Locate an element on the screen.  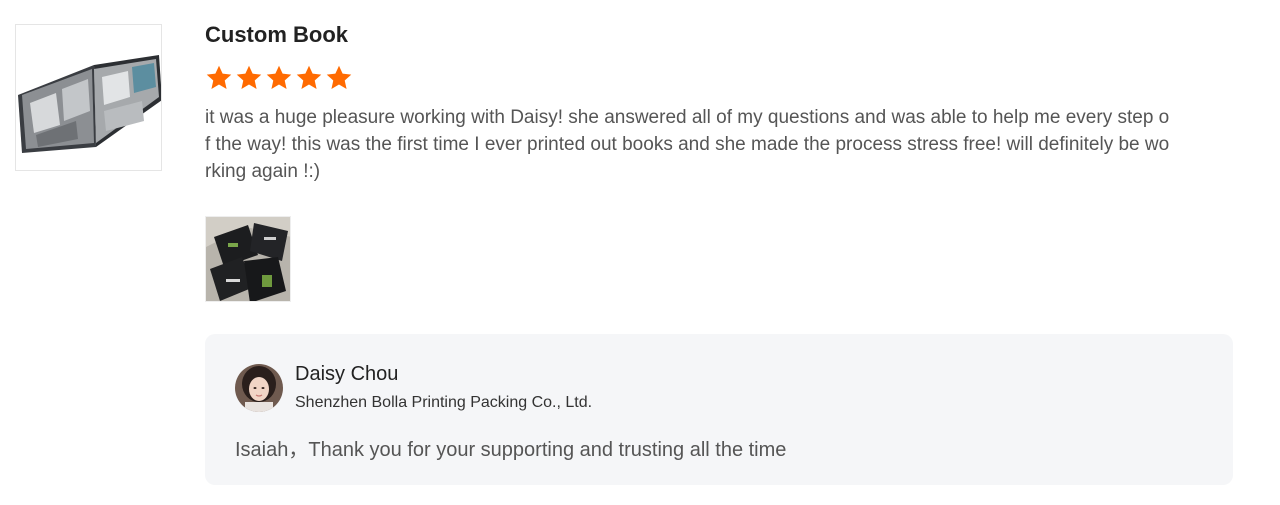
product-image is located at coordinates (88, 97).